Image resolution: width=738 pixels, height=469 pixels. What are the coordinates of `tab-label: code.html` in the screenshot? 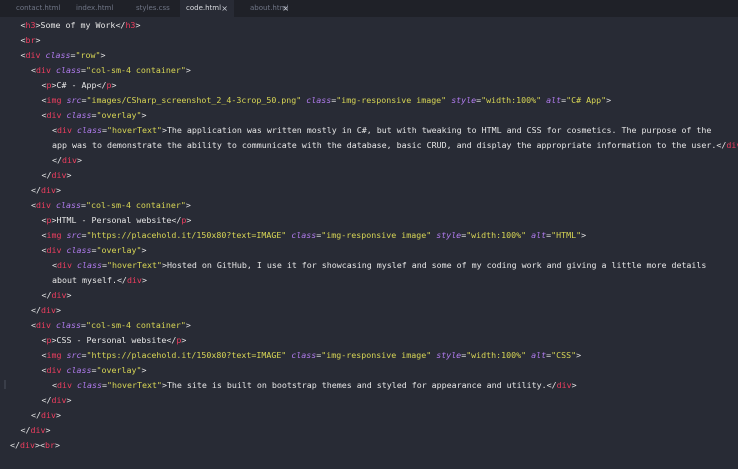 It's located at (204, 8).